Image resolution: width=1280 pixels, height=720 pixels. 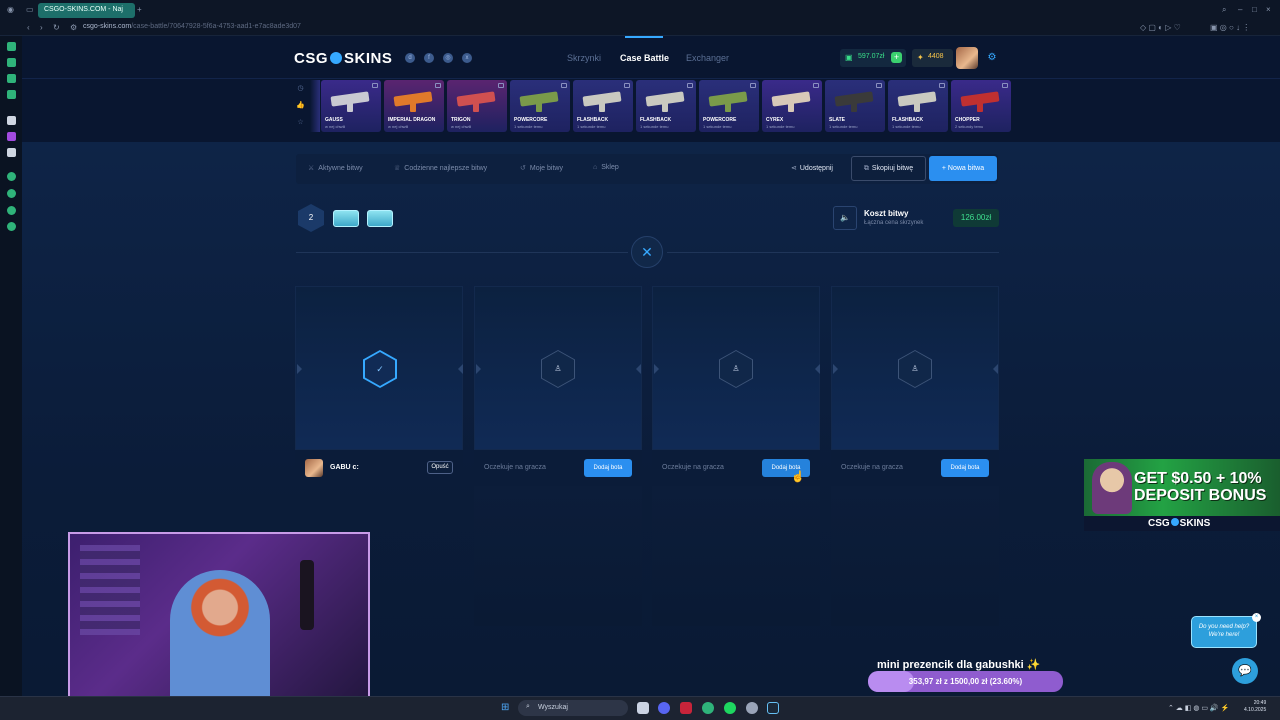 What do you see at coordinates (300, 88) in the screenshot?
I see `drops-recent-icon: ◷` at bounding box center [300, 88].